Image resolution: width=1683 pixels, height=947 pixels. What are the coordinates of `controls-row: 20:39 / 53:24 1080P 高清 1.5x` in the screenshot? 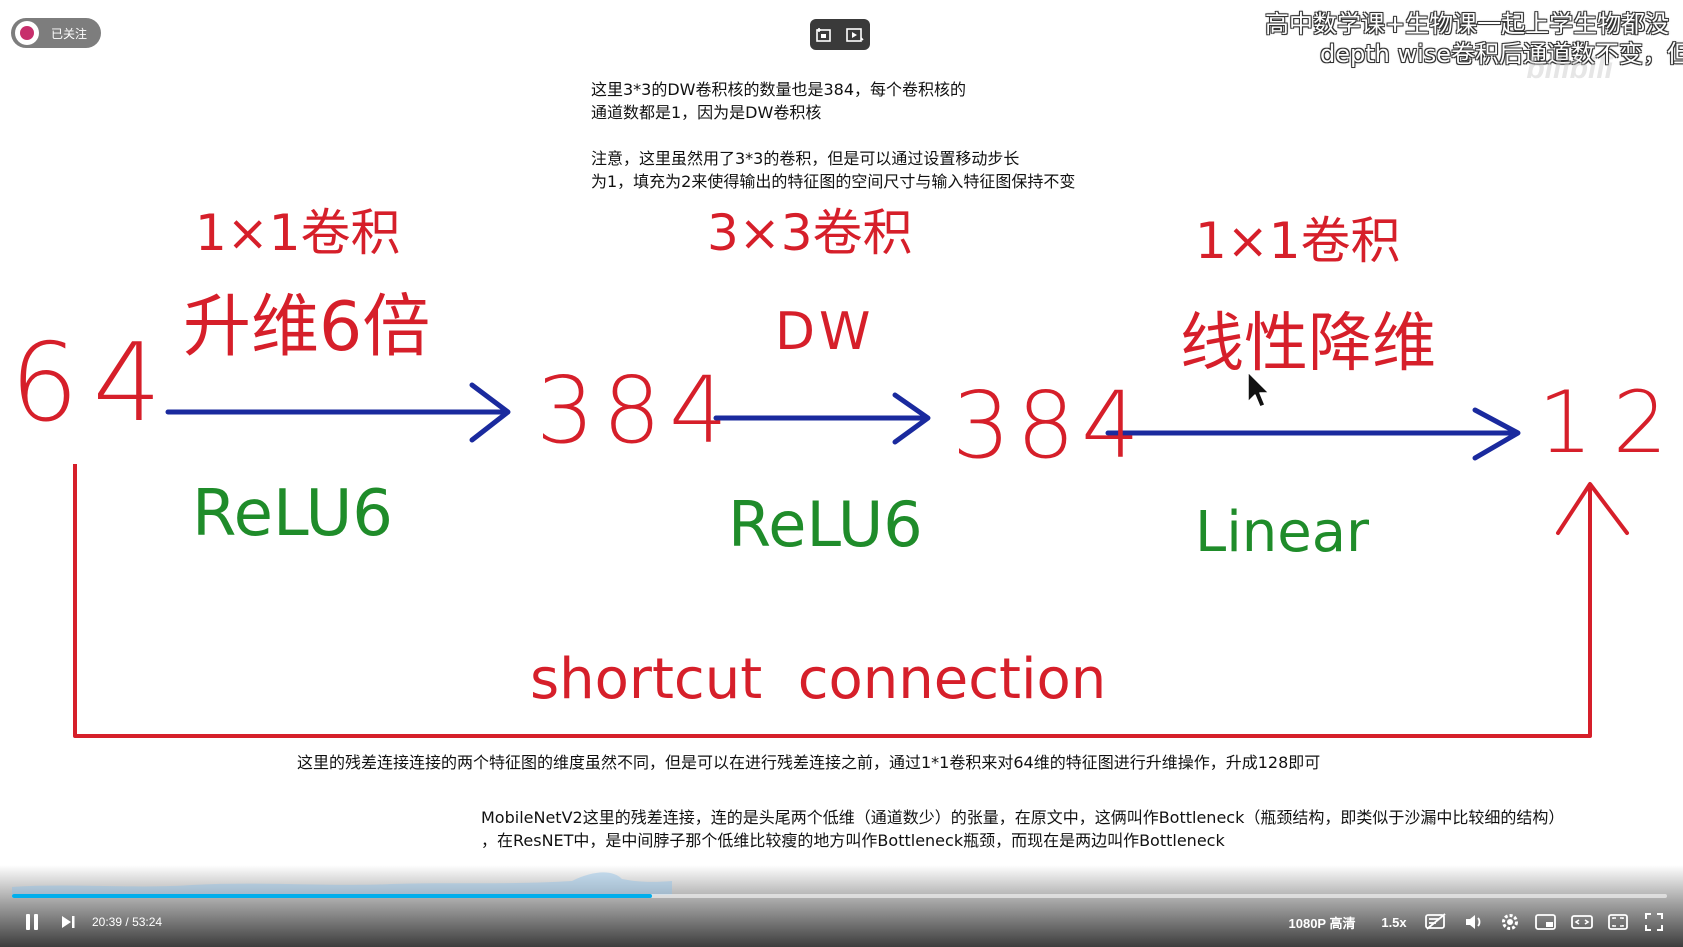 It's located at (841, 923).